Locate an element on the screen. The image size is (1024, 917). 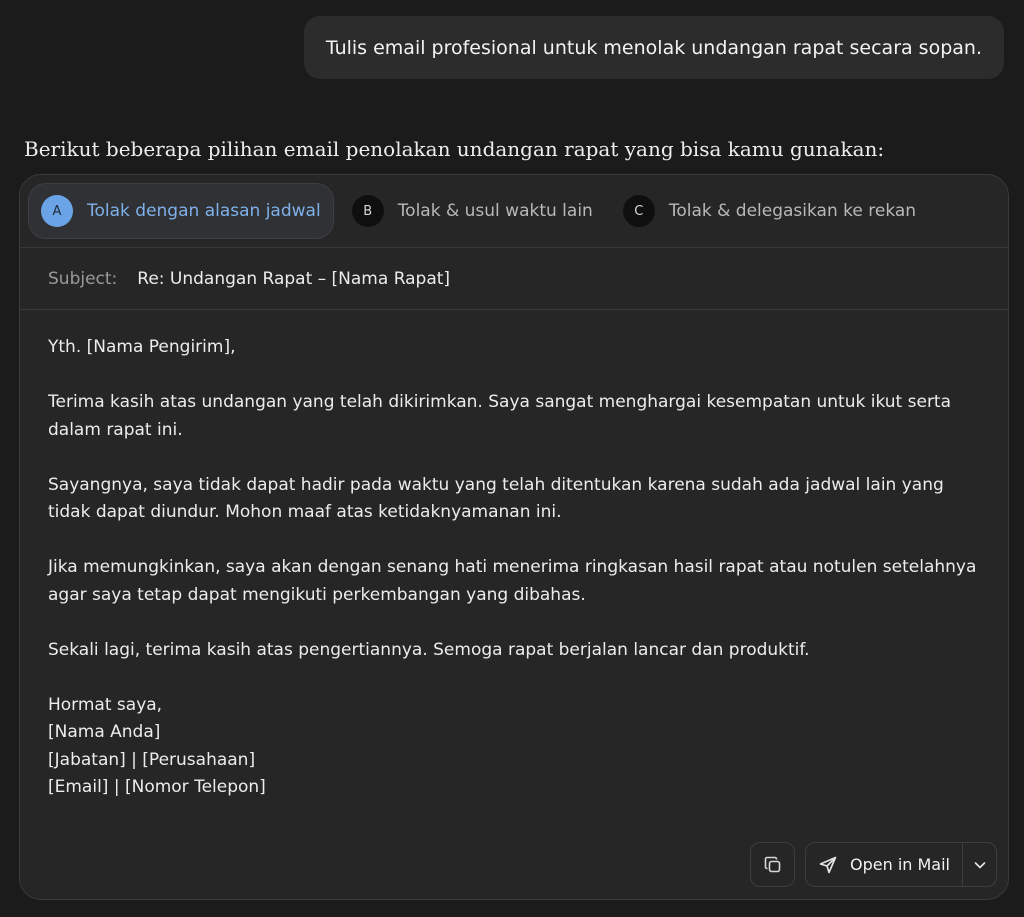
open-in-mail-group: Open in Mail is located at coordinates (901, 864).